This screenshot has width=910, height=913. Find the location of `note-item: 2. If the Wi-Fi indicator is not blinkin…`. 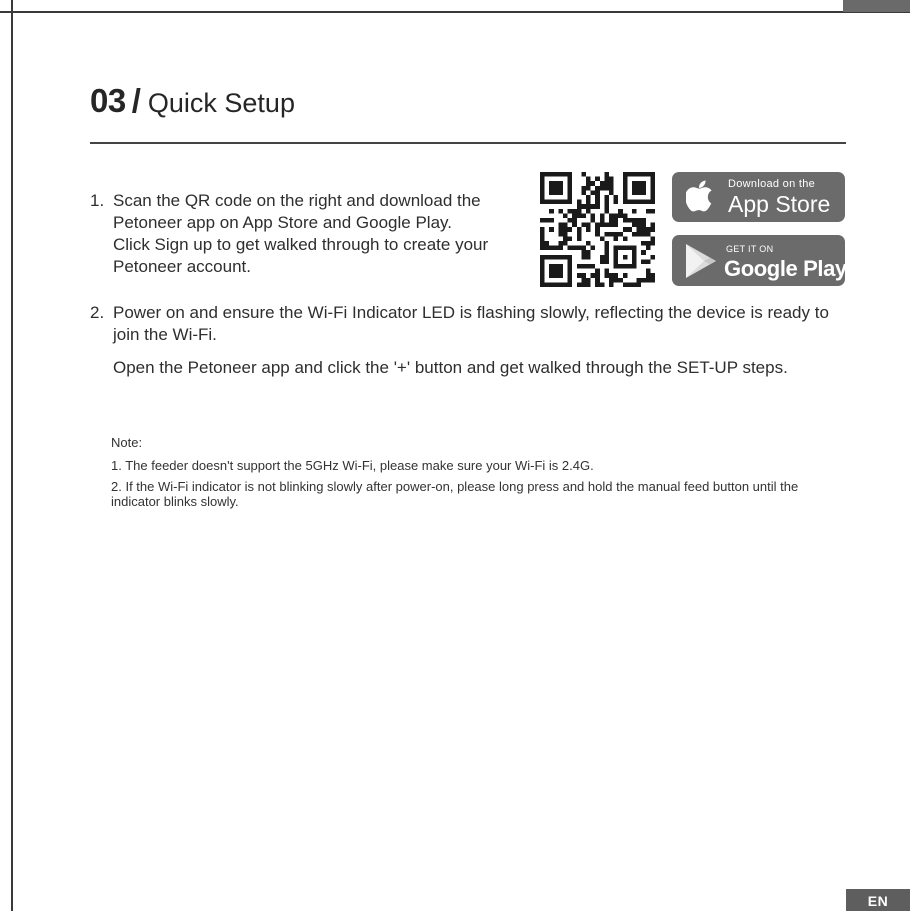

note-item: 2. If the Wi-Fi indicator is not blinkin… is located at coordinates (455, 494).